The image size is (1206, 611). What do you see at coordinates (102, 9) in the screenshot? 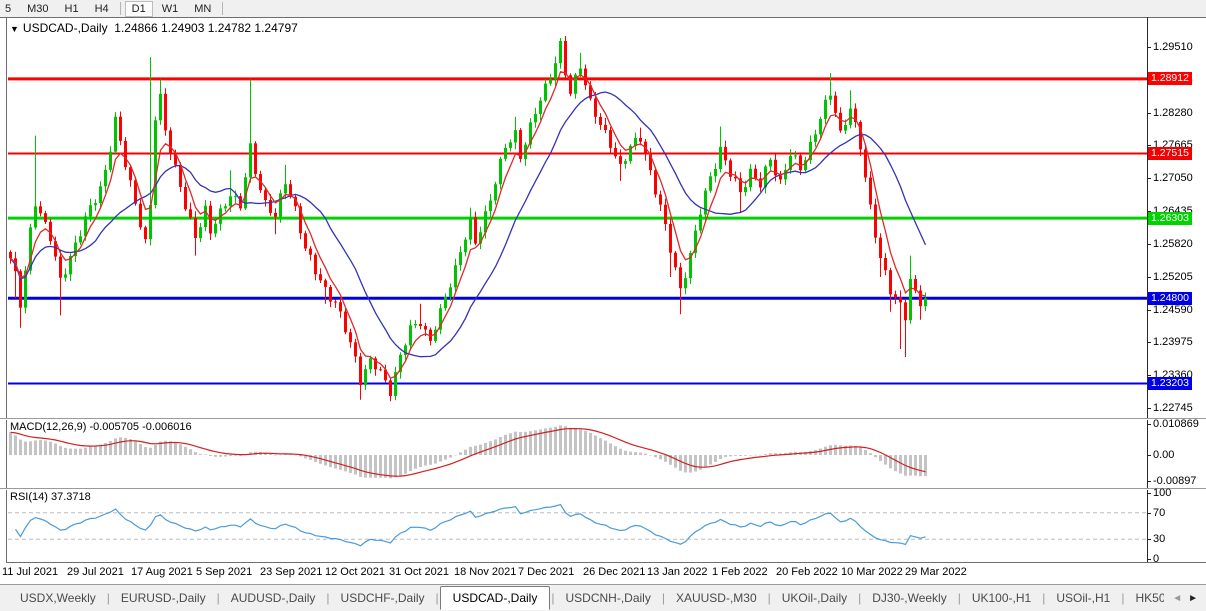
I see `timeframe-button-h4: H4` at bounding box center [102, 9].